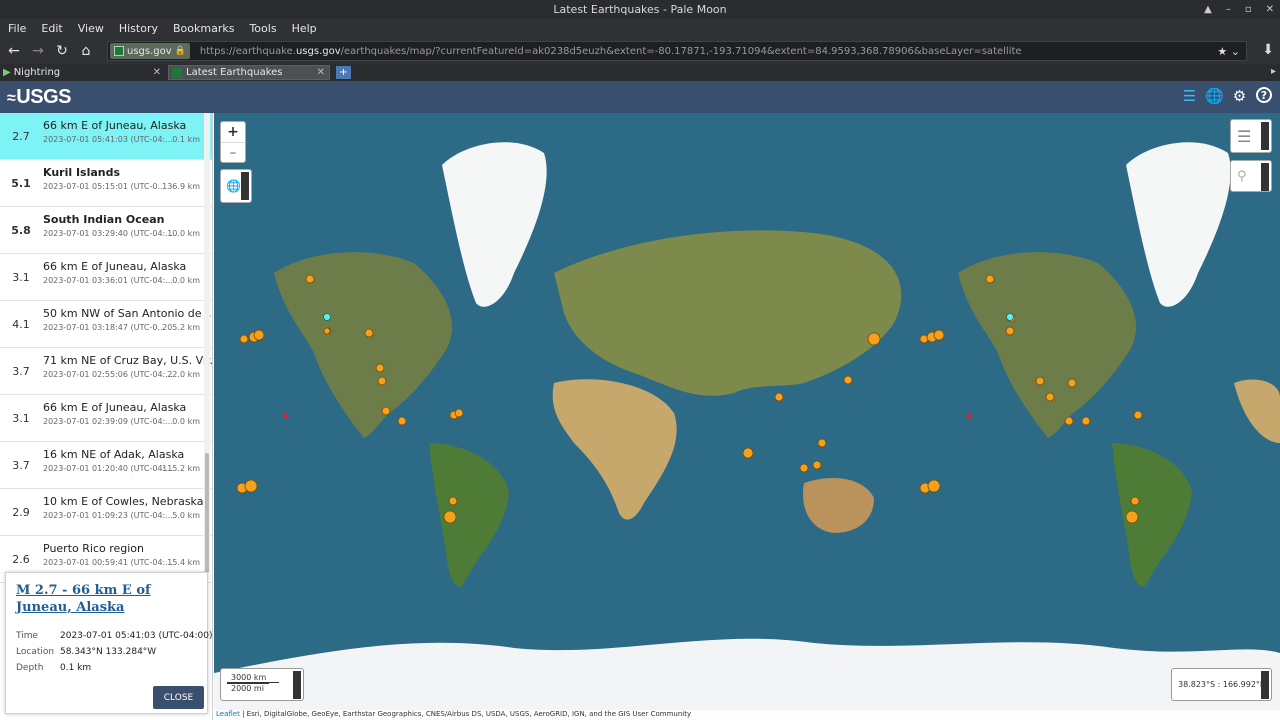 This screenshot has height=720, width=1280. I want to click on globe-icon: 🌐, so click(1214, 96).